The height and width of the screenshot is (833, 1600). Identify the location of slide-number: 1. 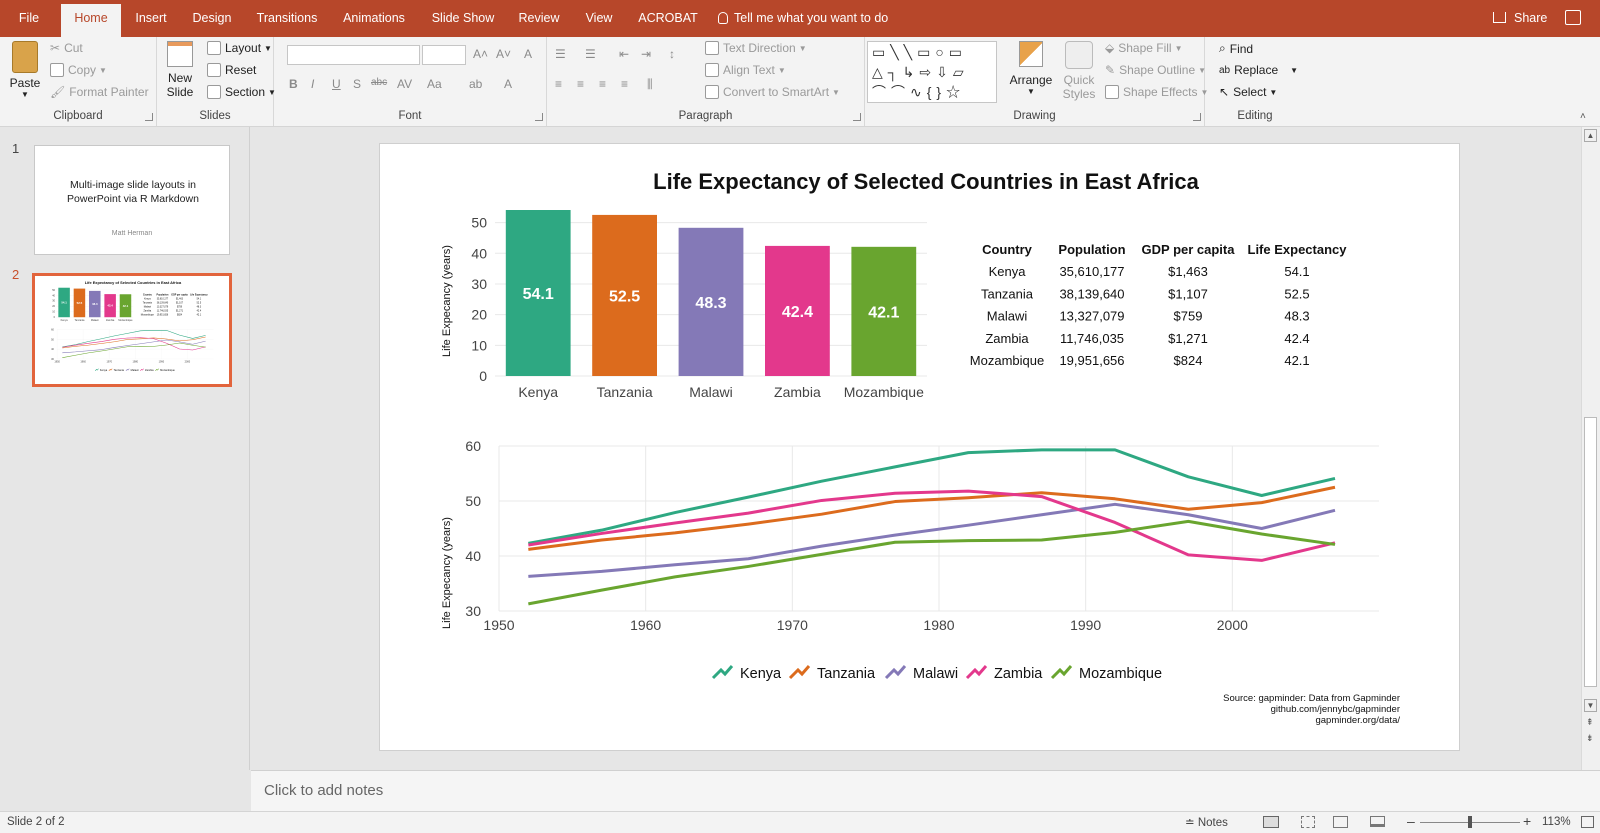
(16, 148).